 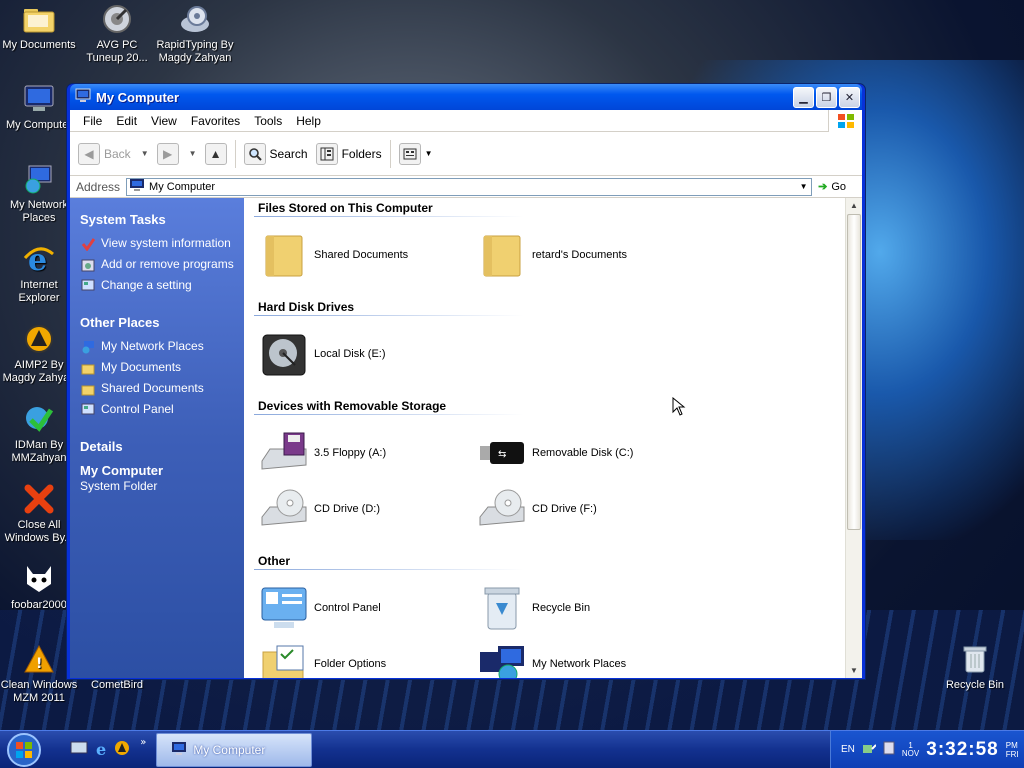 What do you see at coordinates (832, 187) in the screenshot?
I see `go-button: ➔ Go` at bounding box center [832, 187].